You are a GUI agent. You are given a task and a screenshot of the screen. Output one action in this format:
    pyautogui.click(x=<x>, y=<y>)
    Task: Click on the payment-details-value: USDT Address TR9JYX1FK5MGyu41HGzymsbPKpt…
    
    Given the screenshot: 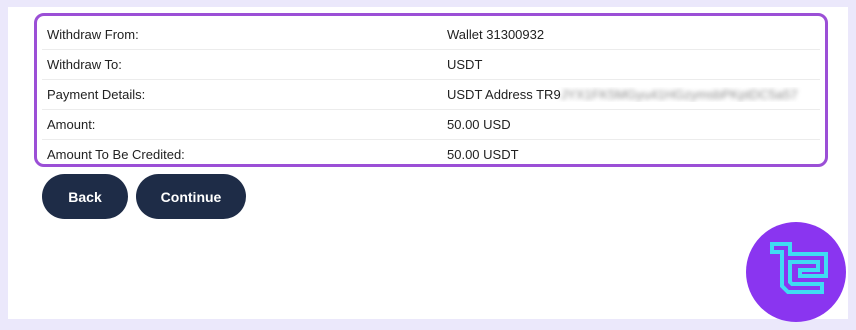 What is the action you would take?
    pyautogui.click(x=633, y=94)
    